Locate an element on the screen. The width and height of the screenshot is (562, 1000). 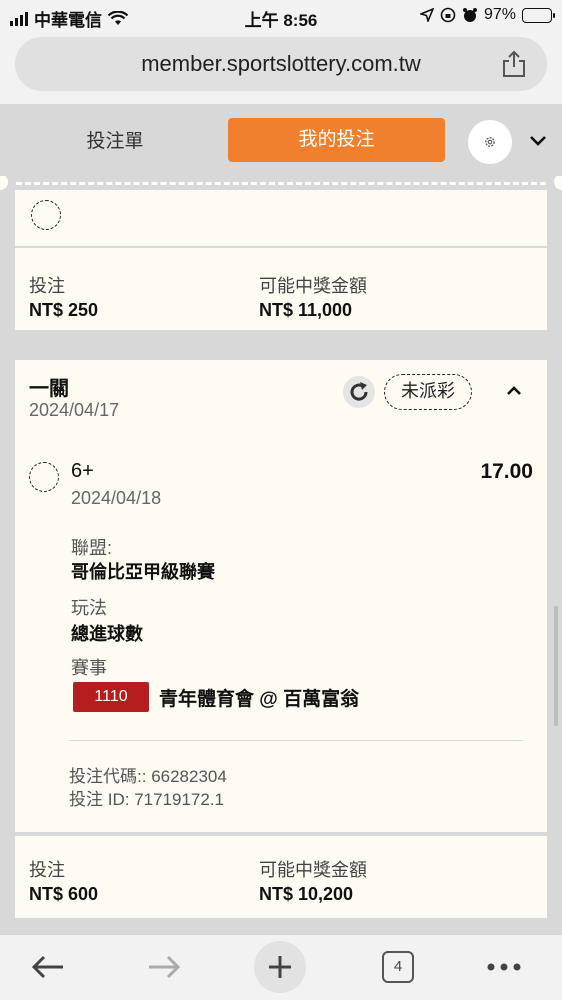
location-icon is located at coordinates (426, 15).